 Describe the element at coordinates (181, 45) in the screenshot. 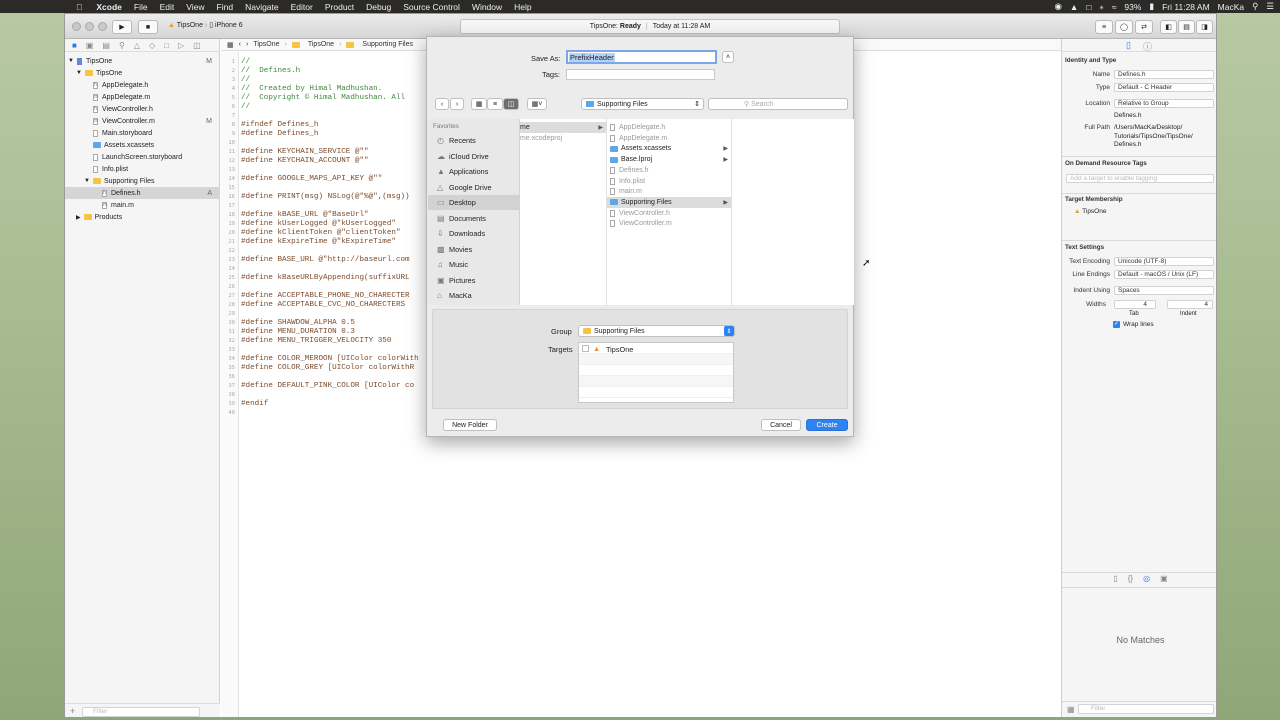

I see `breakpoint-icon: ▷` at that location.